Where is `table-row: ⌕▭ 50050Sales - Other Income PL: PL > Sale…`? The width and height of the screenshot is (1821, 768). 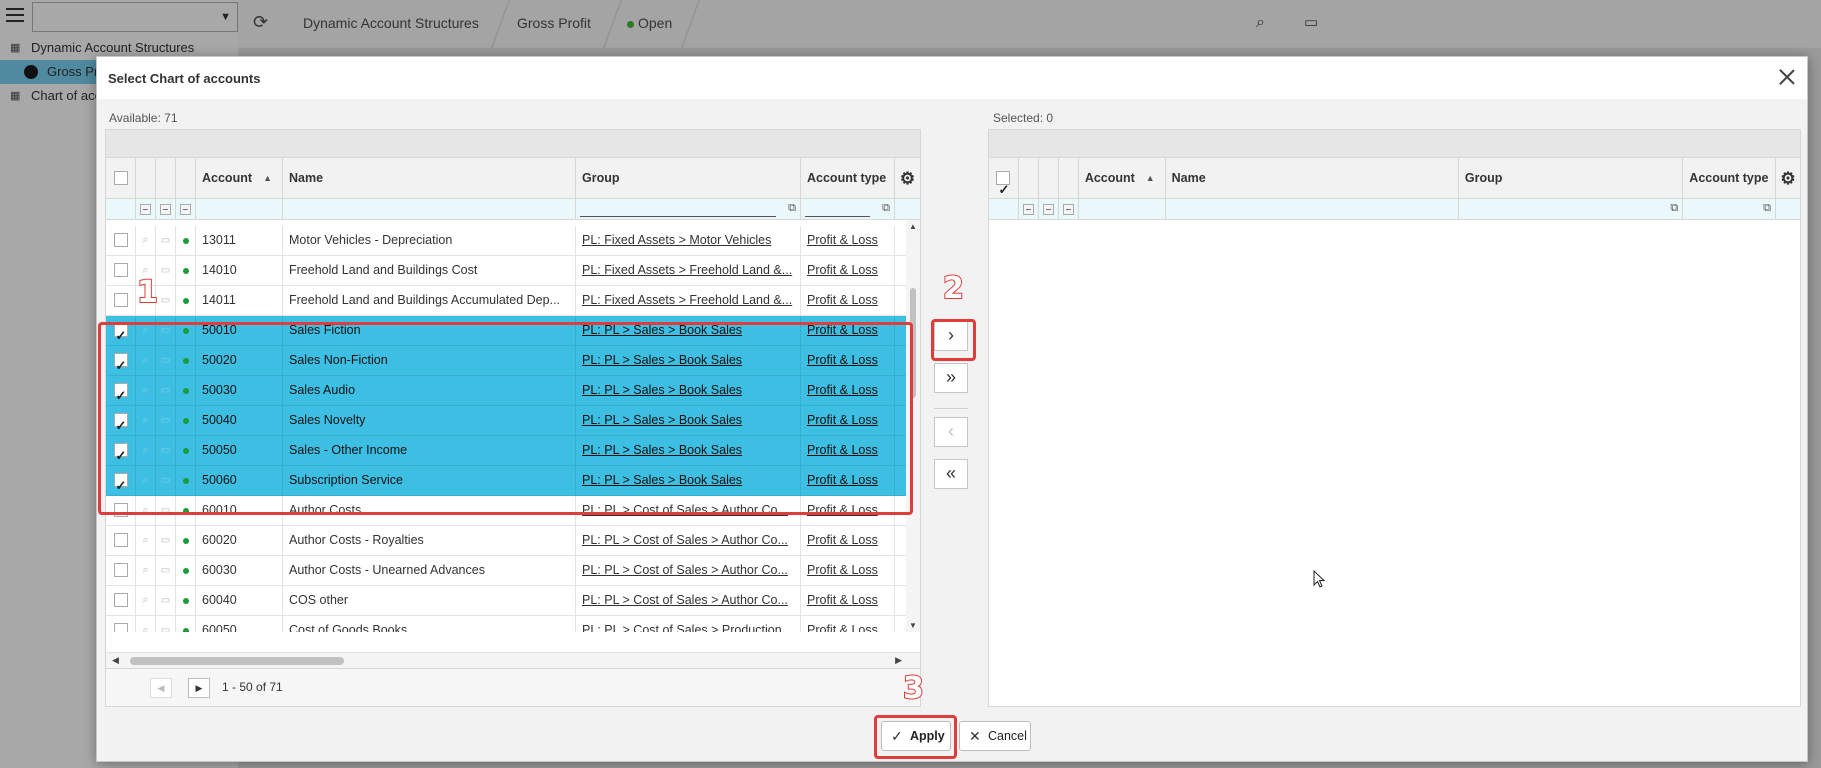
table-row: ⌕▭ 50050Sales - Other Income PL: PL > Sale… is located at coordinates (513, 451).